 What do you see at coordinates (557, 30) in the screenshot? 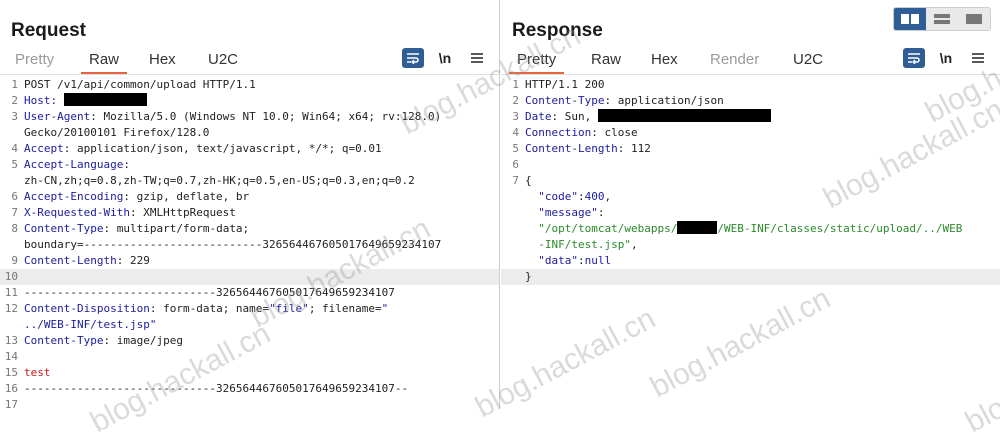
I see `response-title: Response` at bounding box center [557, 30].